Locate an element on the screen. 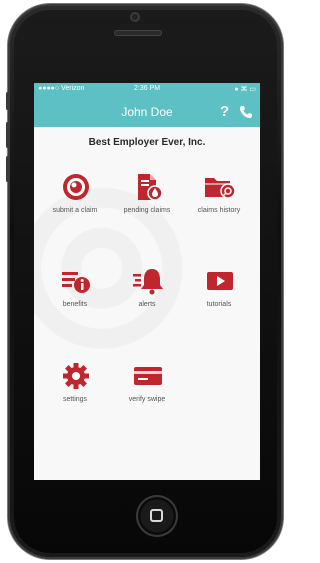  video-play-icon is located at coordinates (220, 281).